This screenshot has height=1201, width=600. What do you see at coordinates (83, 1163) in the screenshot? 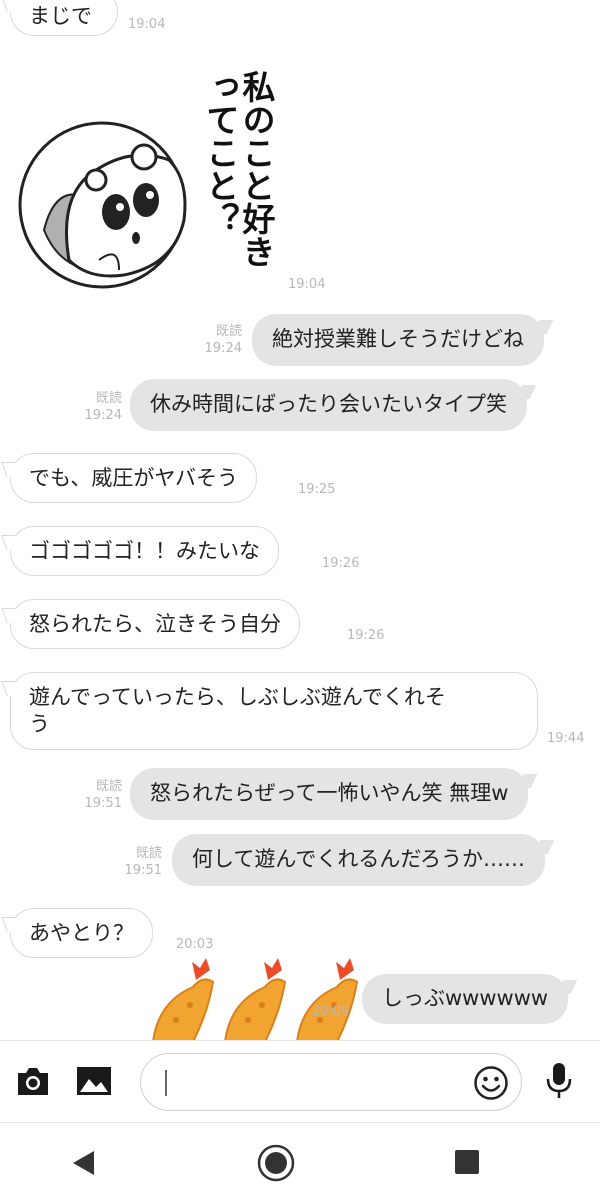
I see `back-icon` at bounding box center [83, 1163].